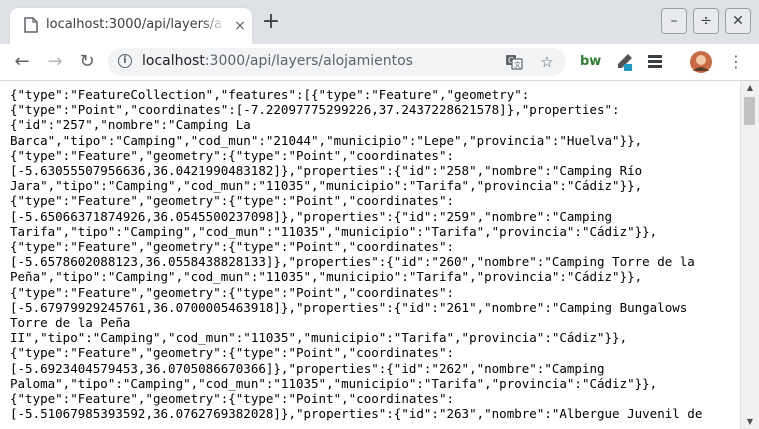 This screenshot has width=759, height=429. What do you see at coordinates (31, 25) in the screenshot?
I see `page-icon` at bounding box center [31, 25].